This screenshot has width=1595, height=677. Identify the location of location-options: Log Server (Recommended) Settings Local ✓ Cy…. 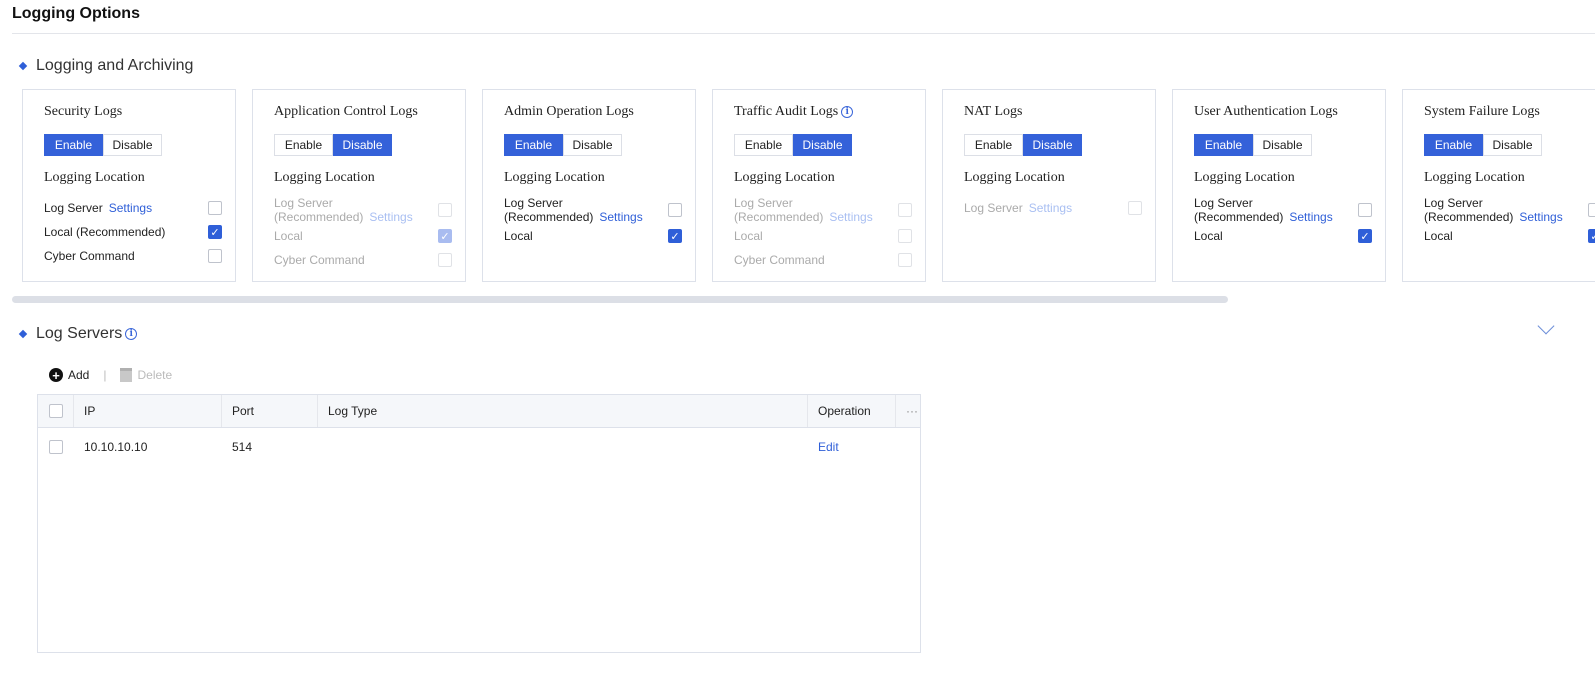
(369, 234).